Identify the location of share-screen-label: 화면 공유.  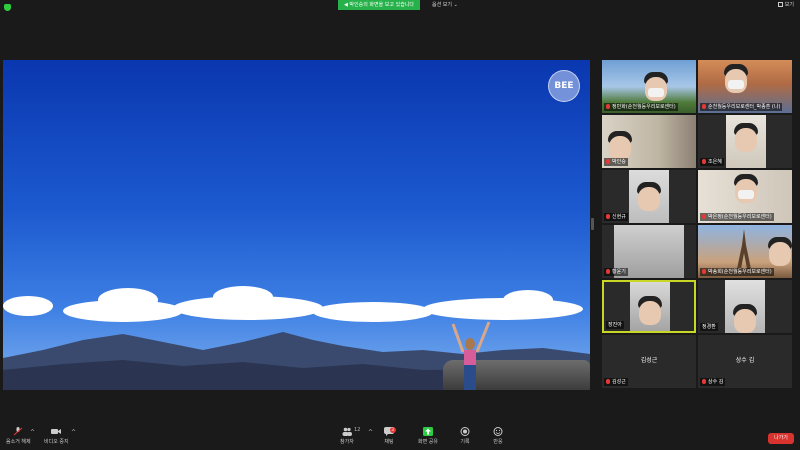
(428, 442).